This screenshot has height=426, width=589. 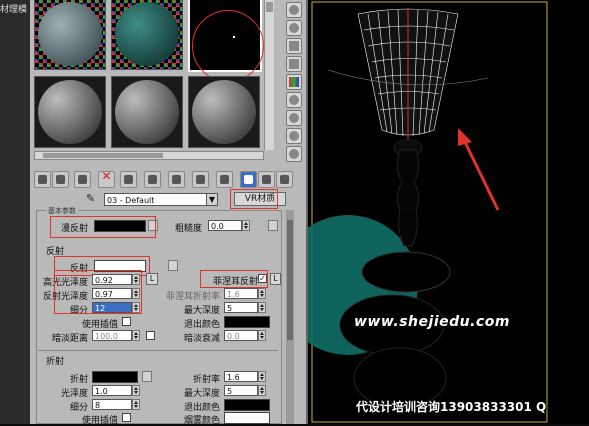 I want to click on reflect-use-interp-label: 使用插值, so click(x=99, y=325).